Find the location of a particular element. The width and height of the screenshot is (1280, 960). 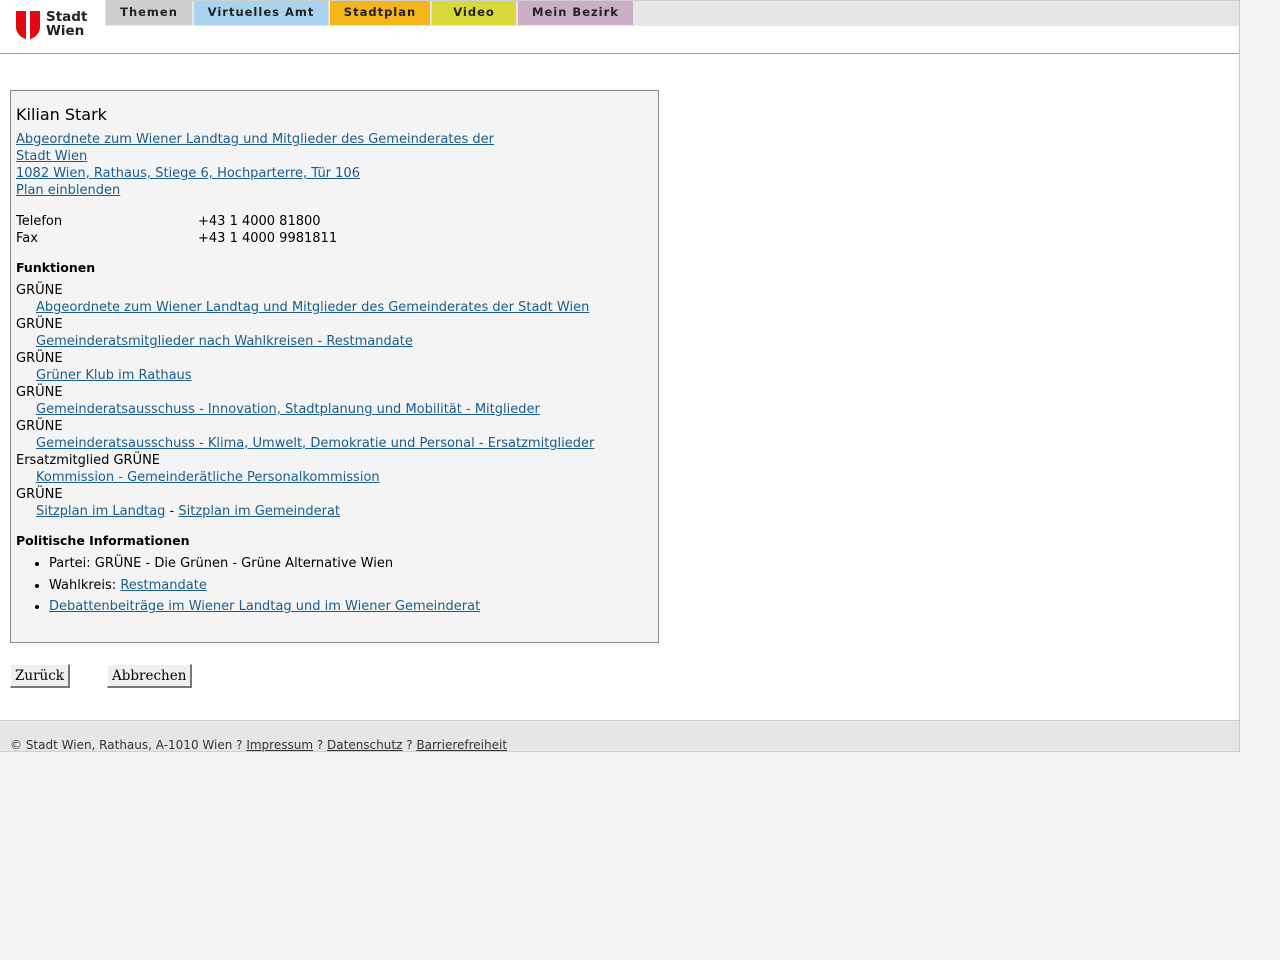

phone-label: Telefon is located at coordinates (39, 221).